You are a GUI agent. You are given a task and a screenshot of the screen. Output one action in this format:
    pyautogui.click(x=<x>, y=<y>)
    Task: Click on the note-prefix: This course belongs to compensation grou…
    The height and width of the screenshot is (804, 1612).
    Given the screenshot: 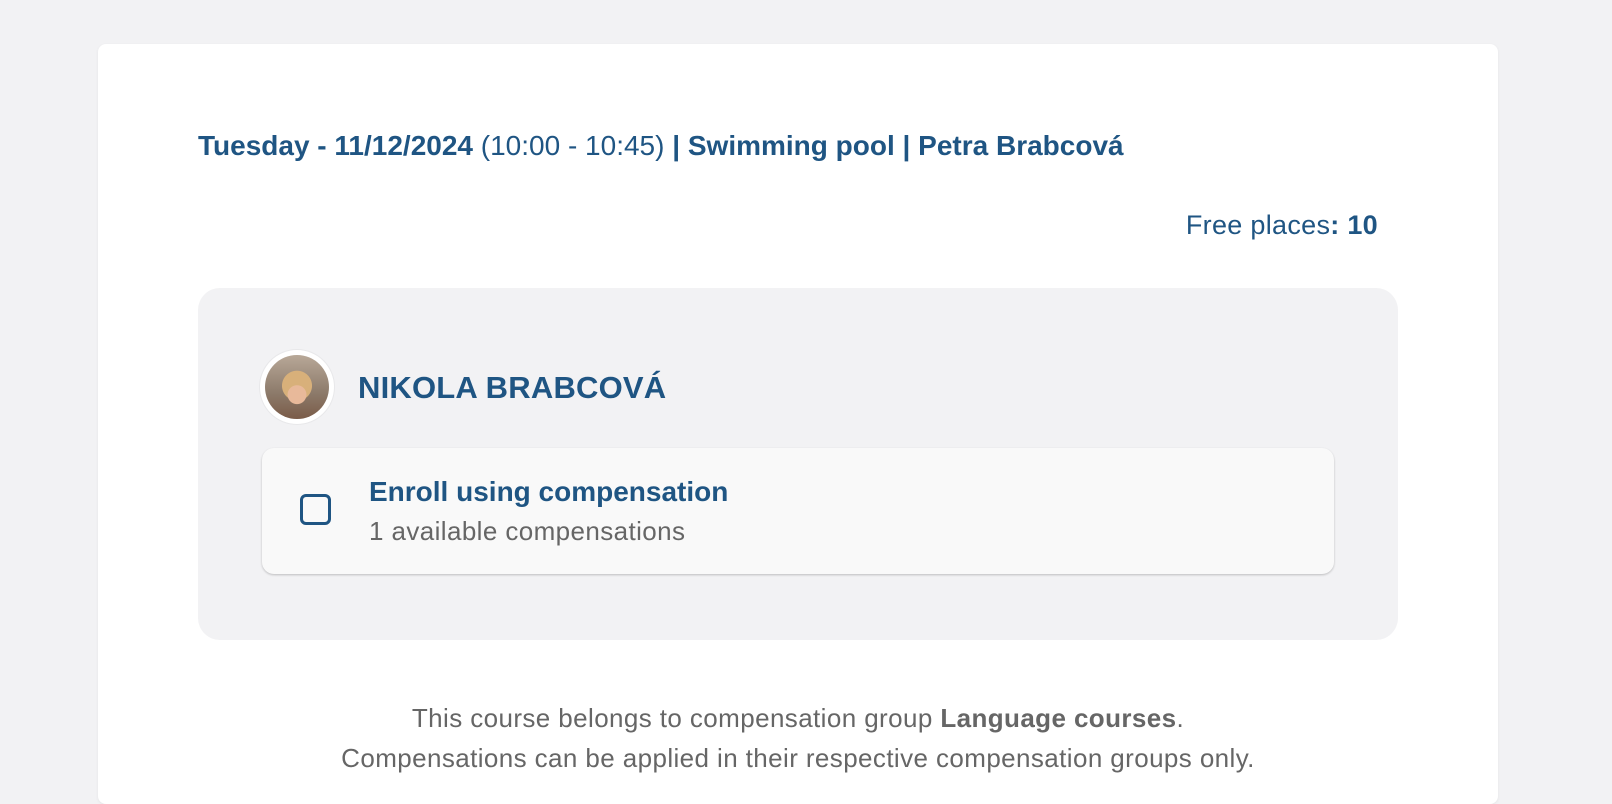 What is the action you would take?
    pyautogui.click(x=676, y=718)
    